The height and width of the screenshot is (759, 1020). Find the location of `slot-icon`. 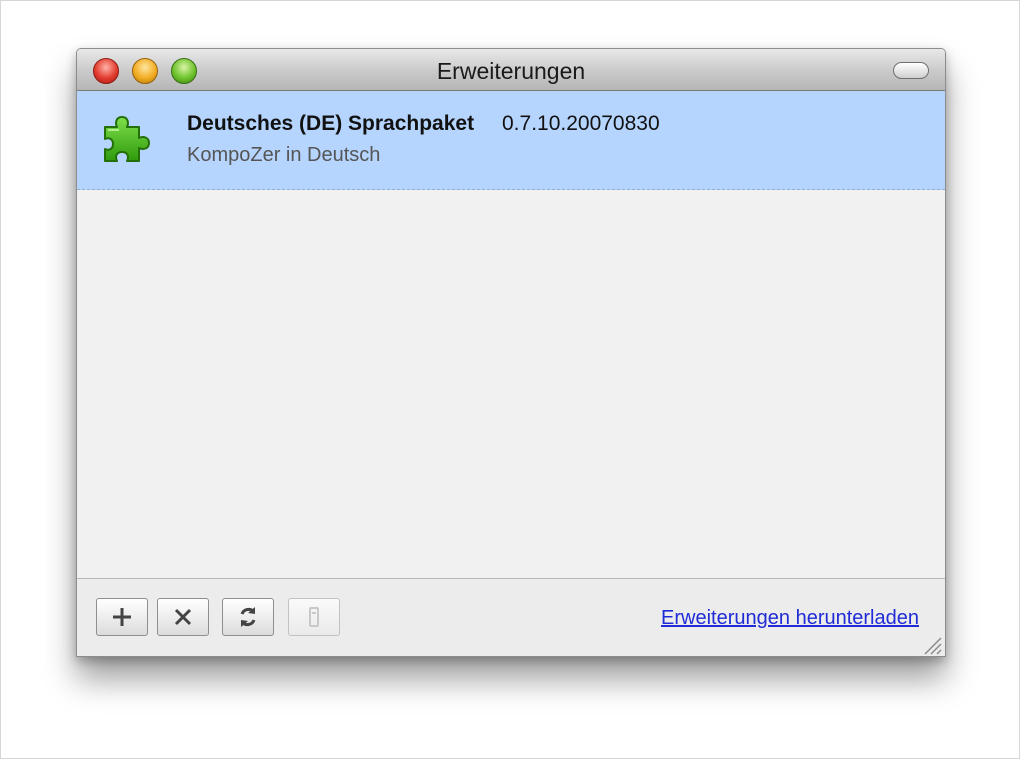

slot-icon is located at coordinates (314, 617).